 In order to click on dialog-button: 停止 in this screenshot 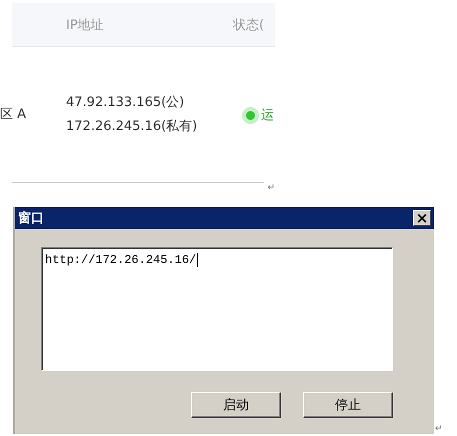, I will do `click(348, 405)`.